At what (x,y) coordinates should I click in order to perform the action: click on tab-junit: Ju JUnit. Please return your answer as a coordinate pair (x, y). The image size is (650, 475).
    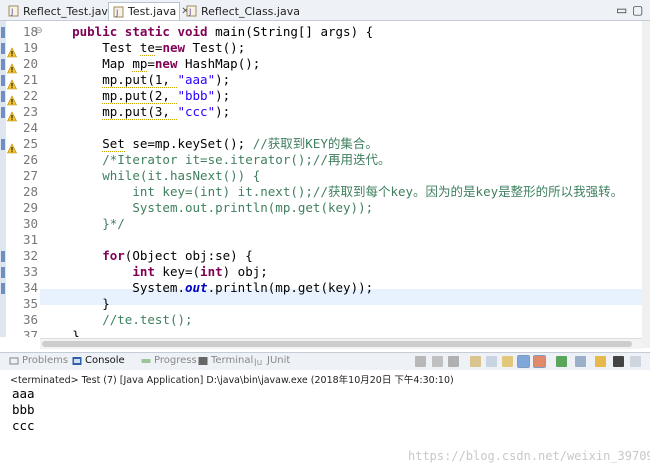
    Looking at the image, I should click on (272, 361).